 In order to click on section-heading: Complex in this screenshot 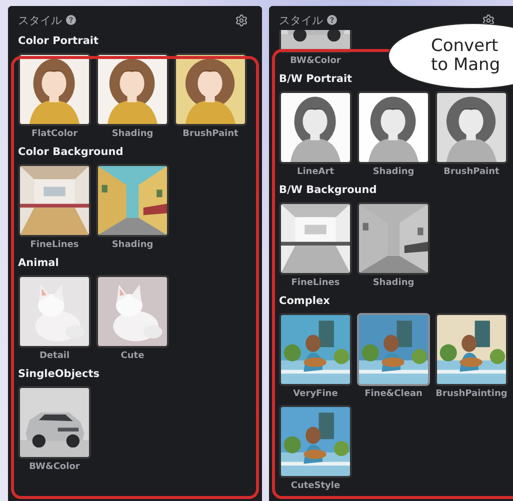, I will do `click(305, 301)`.